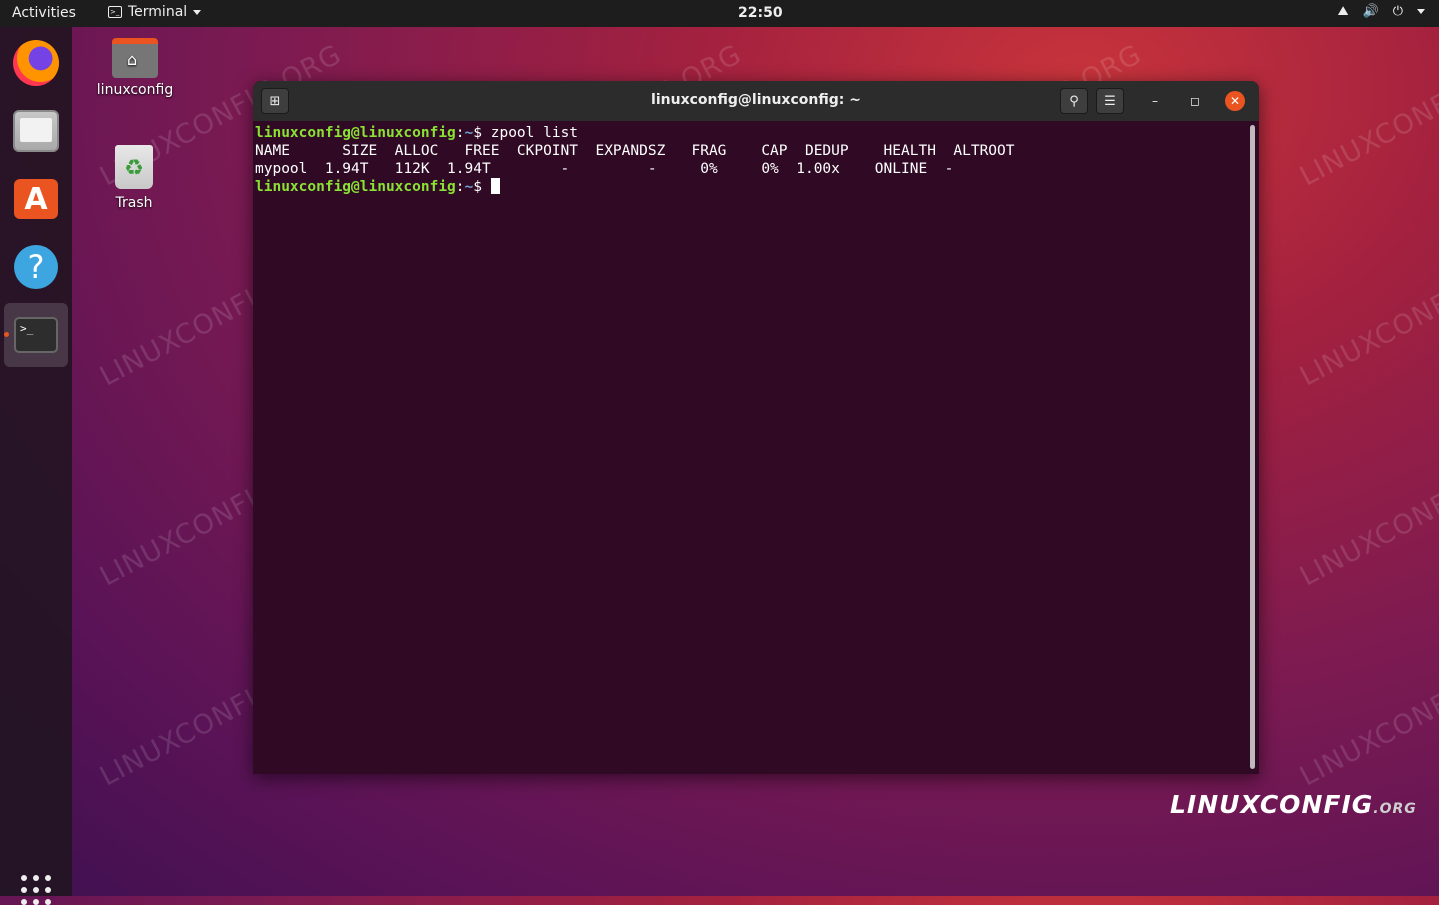 The width and height of the screenshot is (1439, 905). Describe the element at coordinates (1272, 804) in the screenshot. I see `logo-main: LINUXCONFIG` at that location.